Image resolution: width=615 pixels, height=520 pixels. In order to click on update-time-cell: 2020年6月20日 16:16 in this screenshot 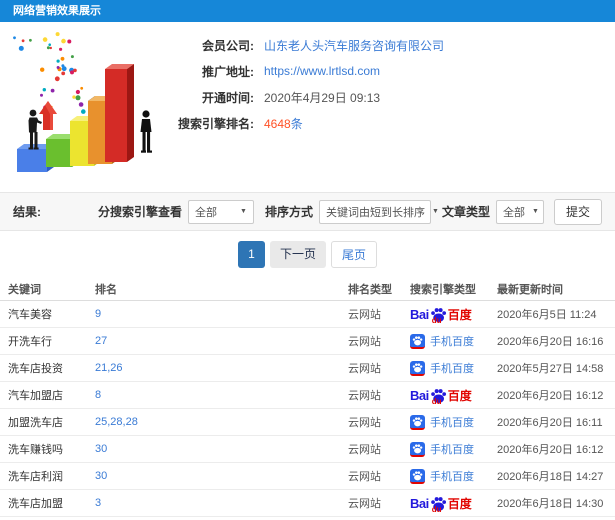, I will do `click(550, 342)`.